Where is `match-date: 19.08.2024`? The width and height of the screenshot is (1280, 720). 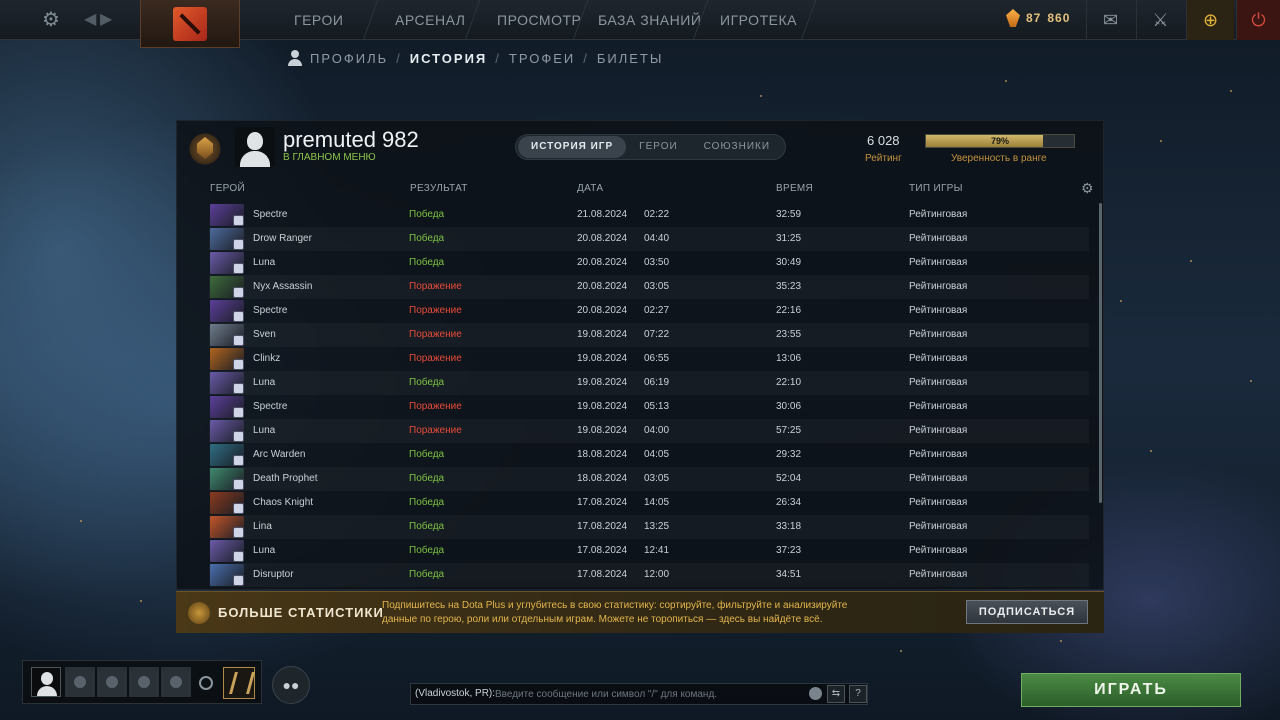 match-date: 19.08.2024 is located at coordinates (602, 382).